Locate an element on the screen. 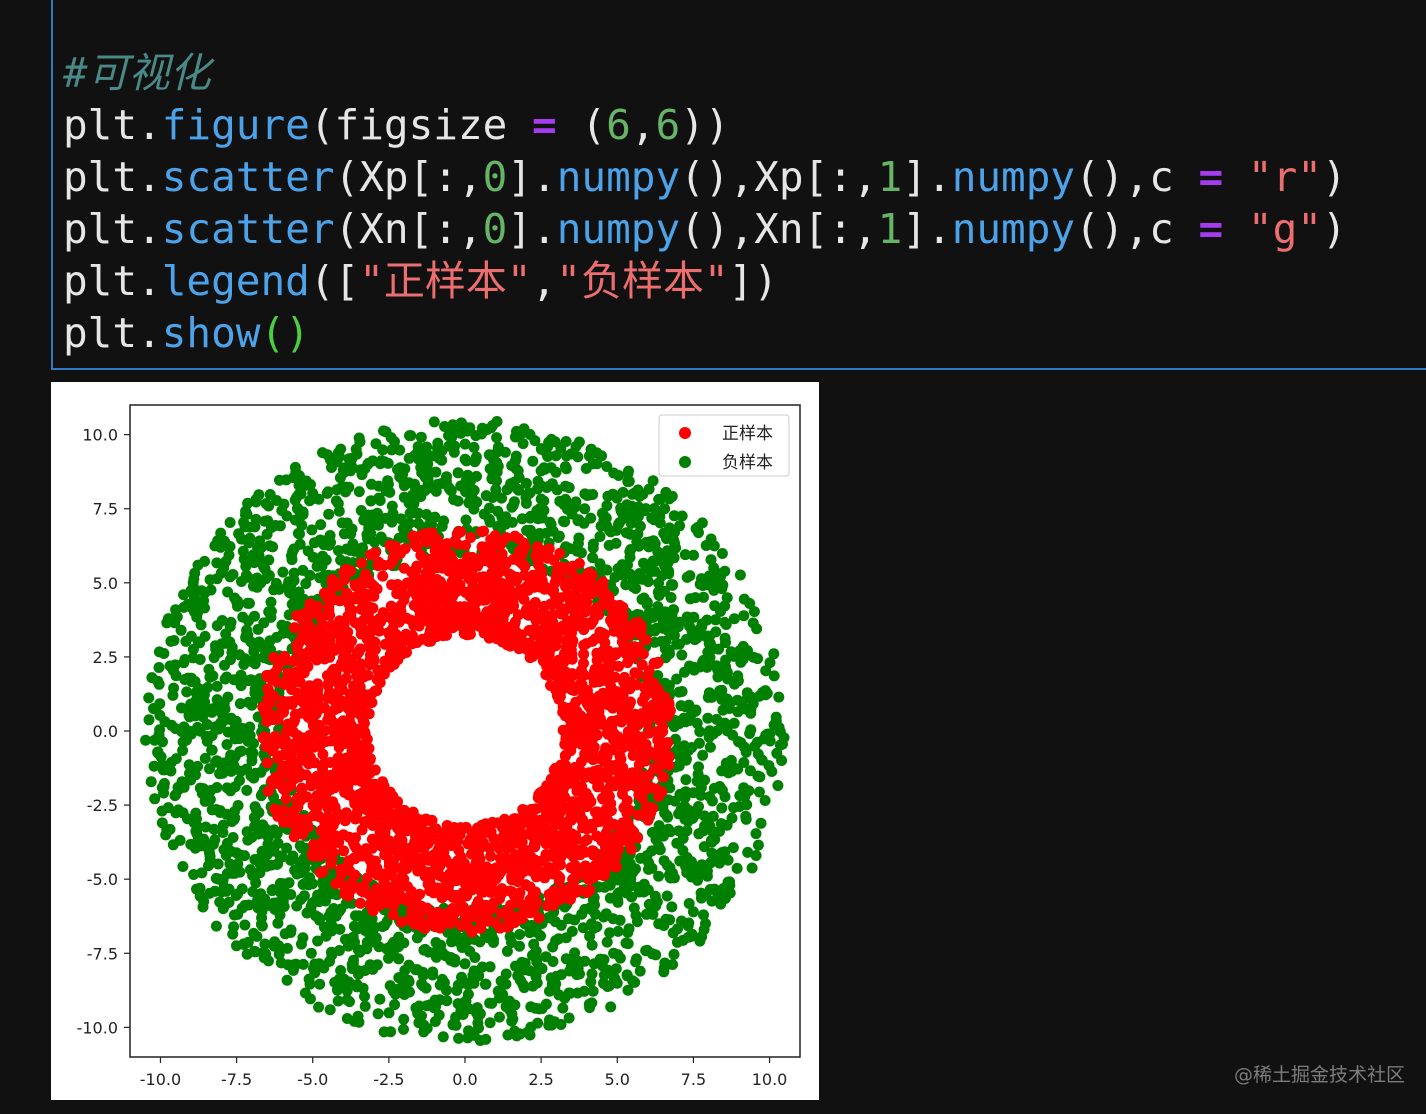 Image resolution: width=1426 pixels, height=1114 pixels. code-token: show is located at coordinates (211, 333).